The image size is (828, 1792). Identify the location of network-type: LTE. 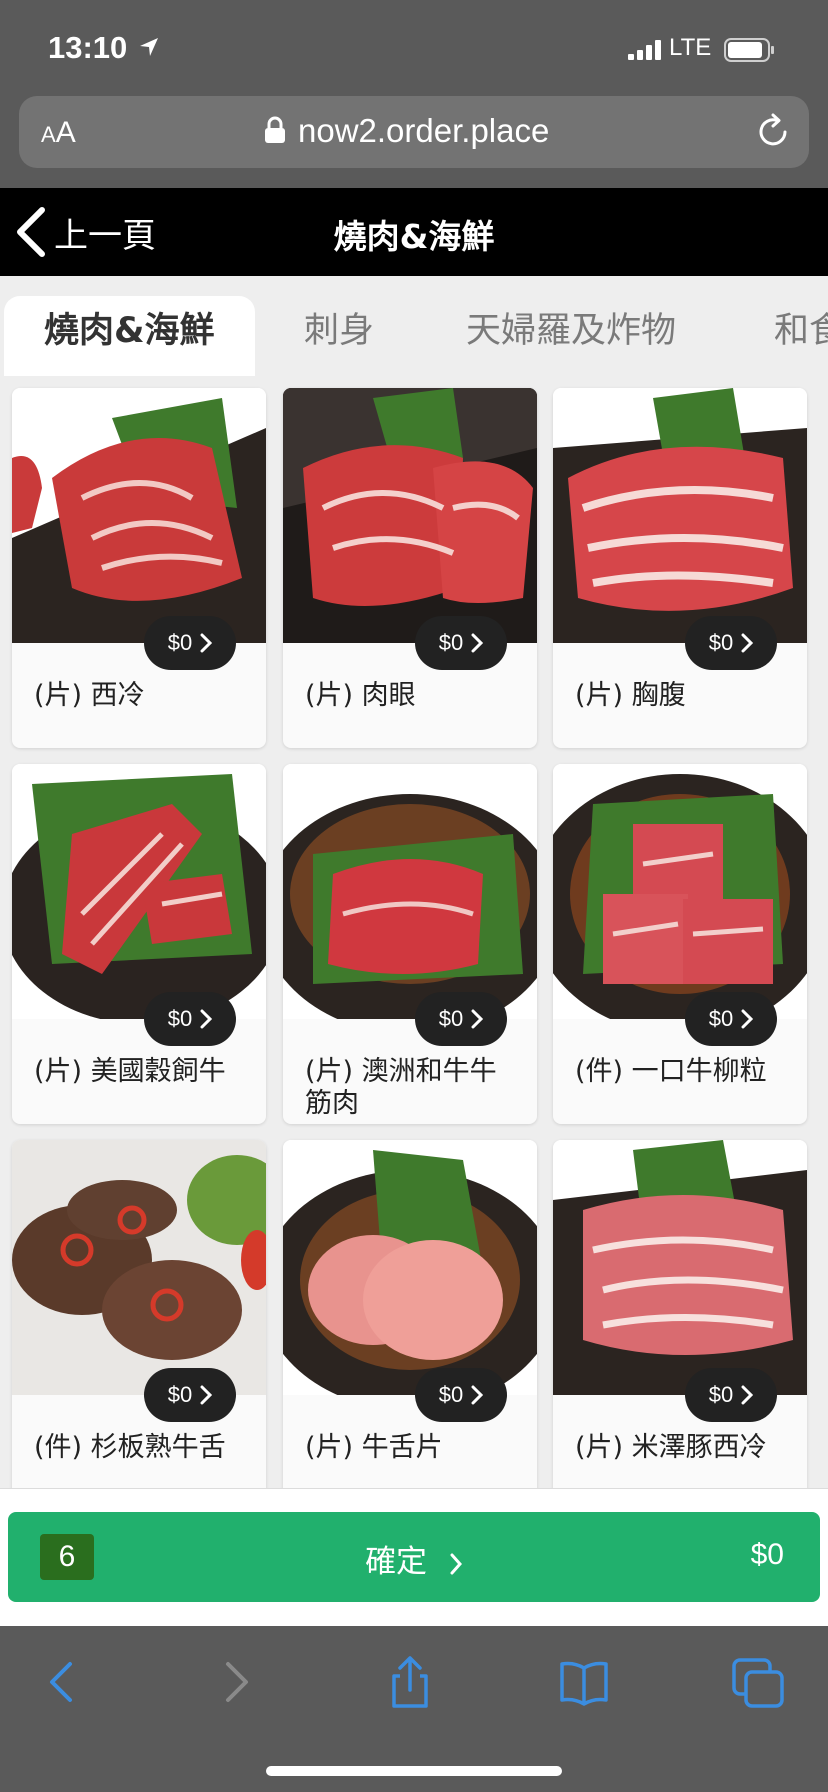
(690, 47).